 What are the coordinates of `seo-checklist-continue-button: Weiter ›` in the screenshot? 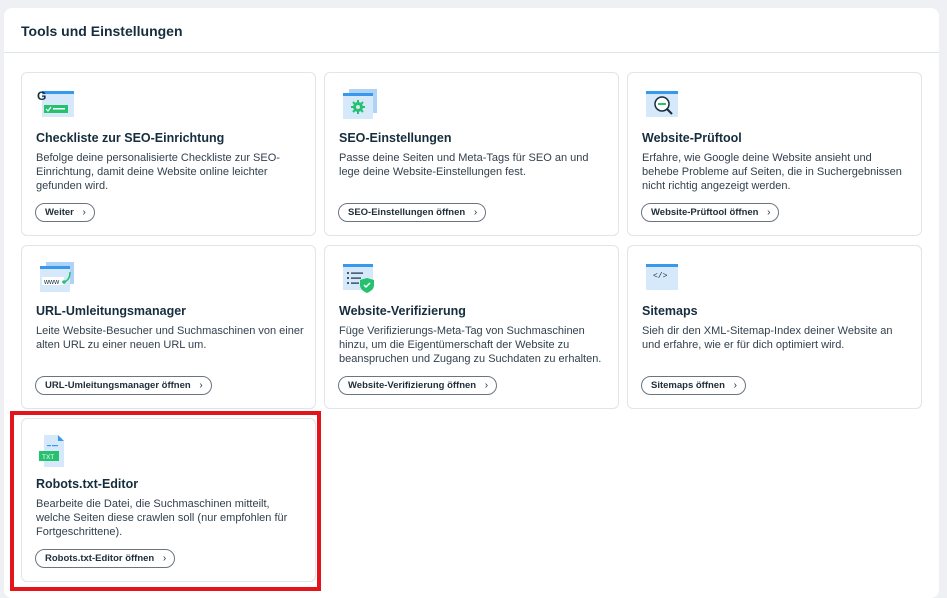 It's located at (65, 212).